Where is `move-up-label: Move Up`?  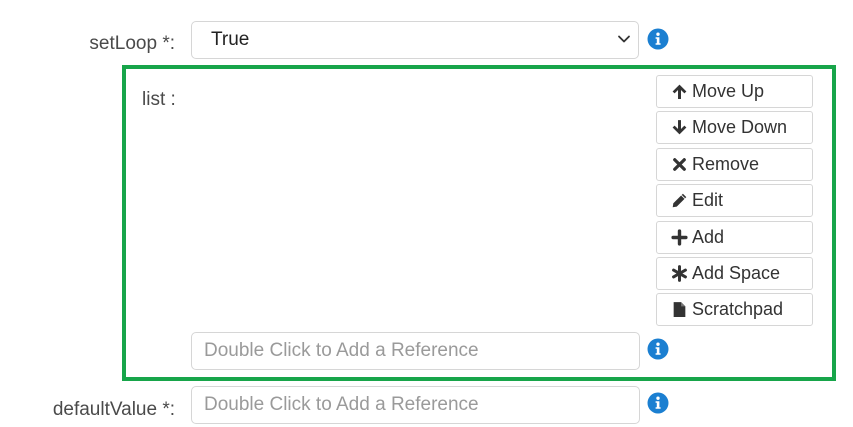 move-up-label: Move Up is located at coordinates (728, 91).